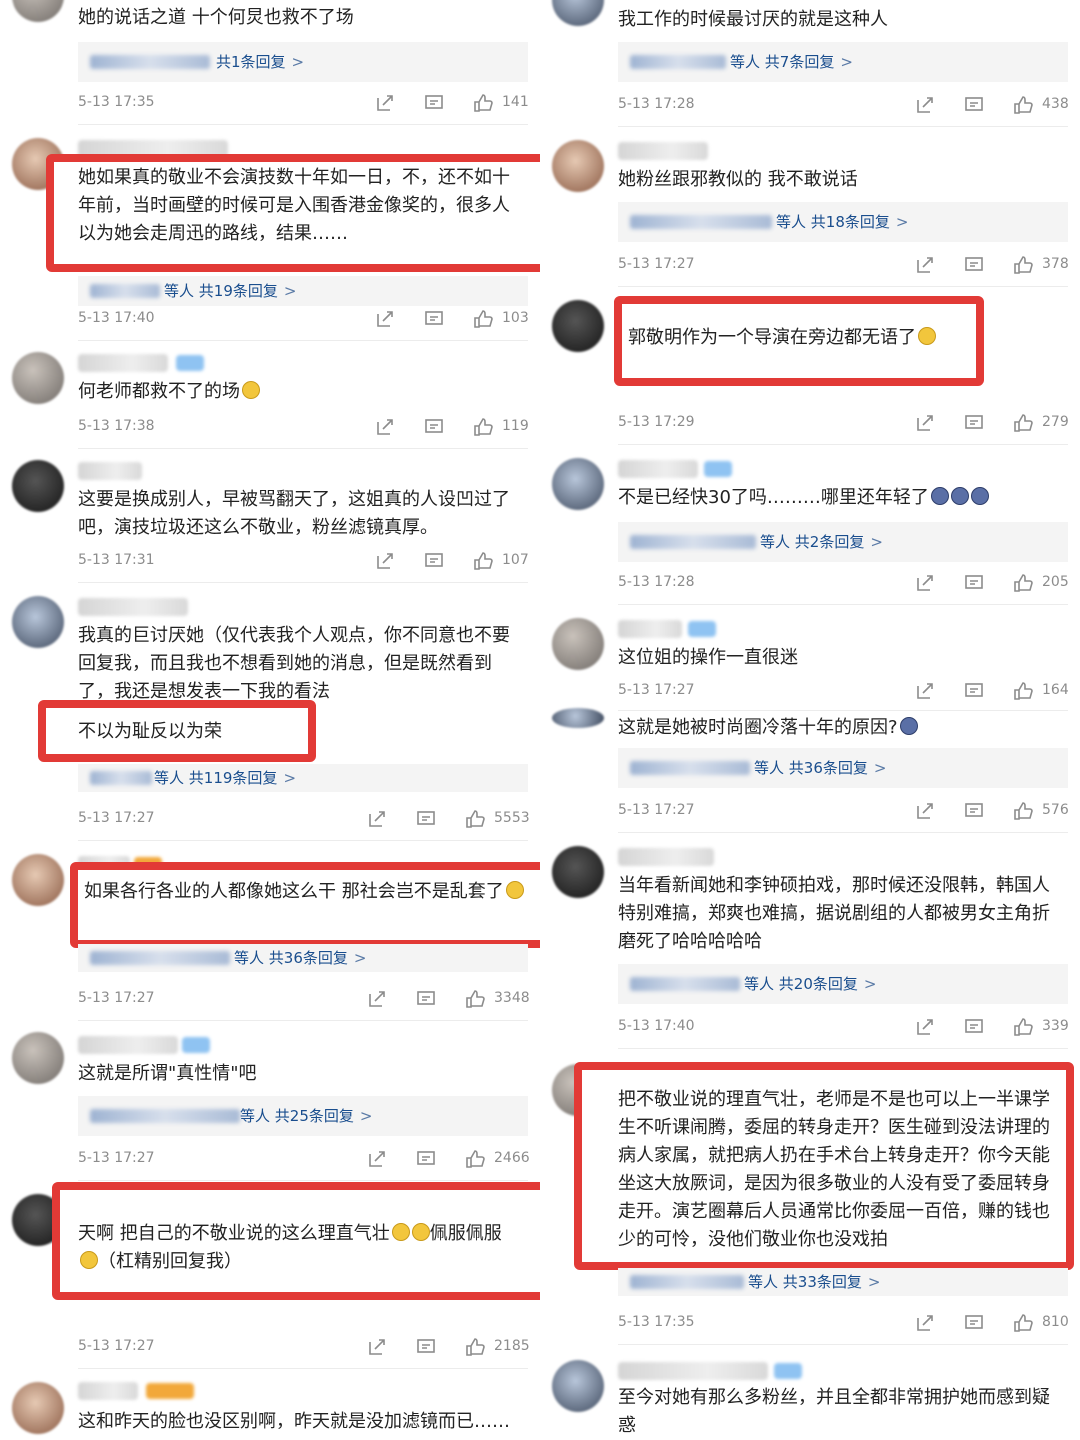 This screenshot has width=1080, height=1440. Describe the element at coordinates (230, 291) in the screenshot. I see `reply-count-link: 等人 共19条回复 >` at that location.